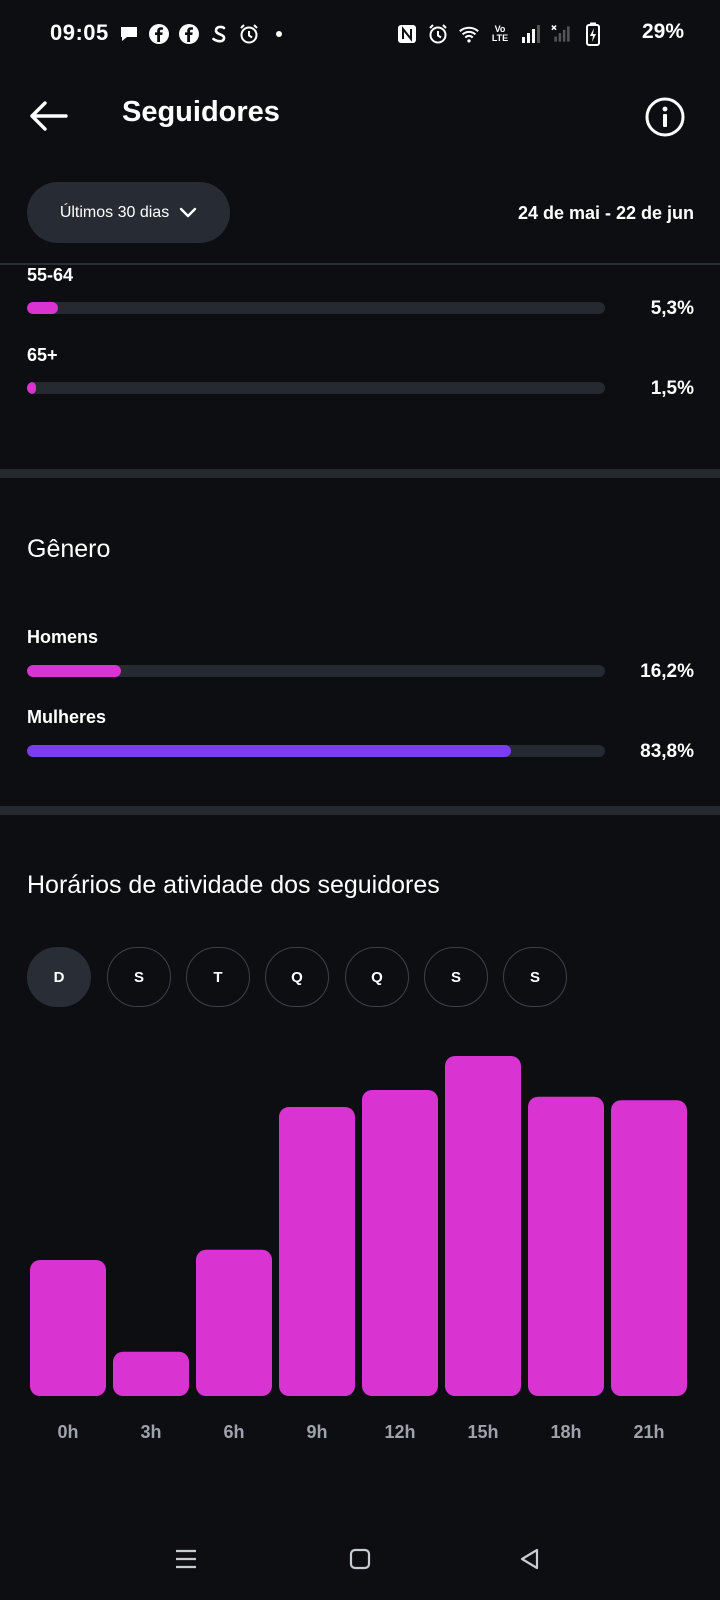 This screenshot has width=720, height=1600. What do you see at coordinates (483, 1226) in the screenshot?
I see `chart-bar-15h` at bounding box center [483, 1226].